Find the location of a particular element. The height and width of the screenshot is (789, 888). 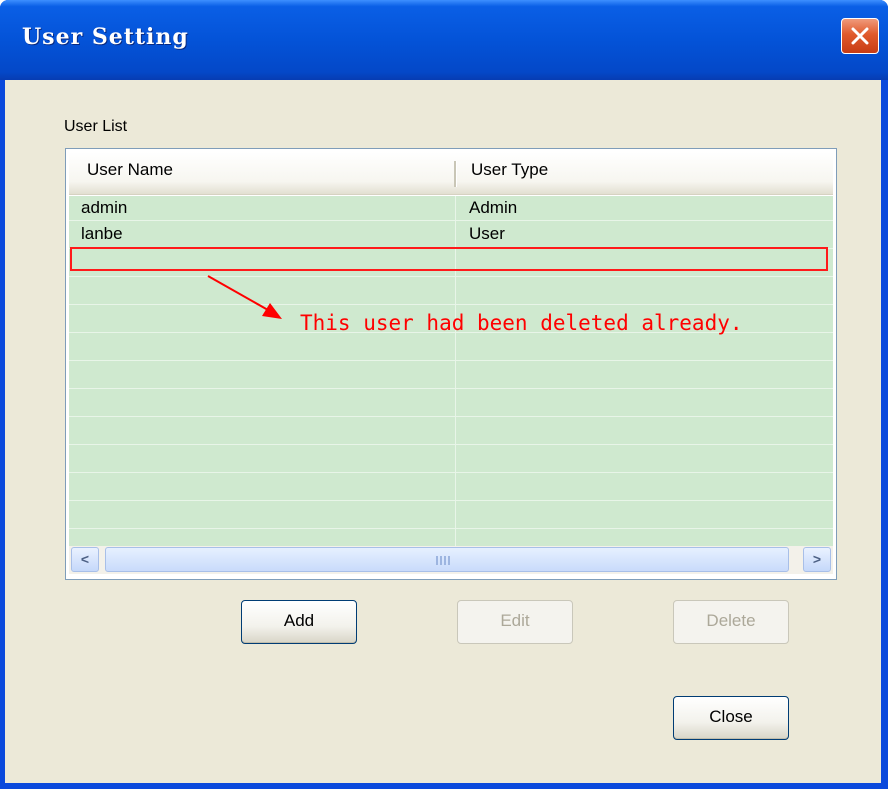

list-header: User Name User Type is located at coordinates (451, 173).